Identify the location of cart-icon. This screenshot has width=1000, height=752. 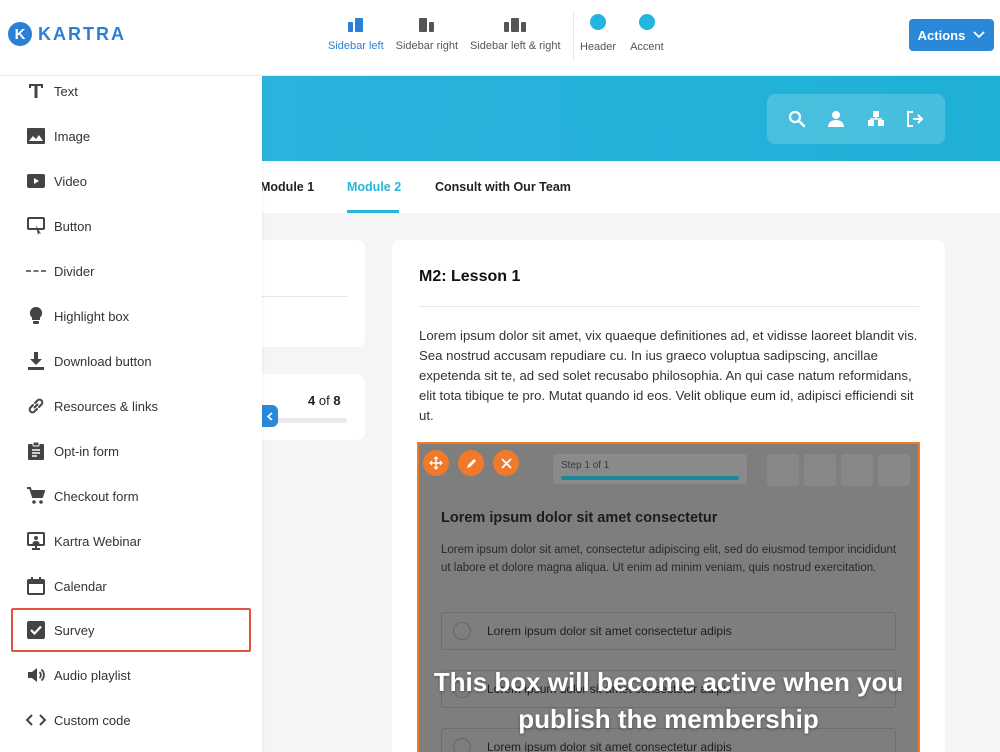
(36, 496).